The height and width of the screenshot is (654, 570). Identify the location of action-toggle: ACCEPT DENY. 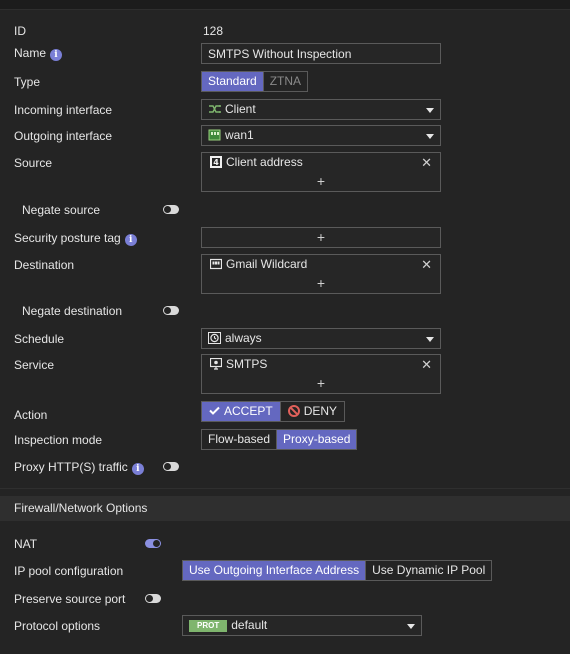
(273, 411).